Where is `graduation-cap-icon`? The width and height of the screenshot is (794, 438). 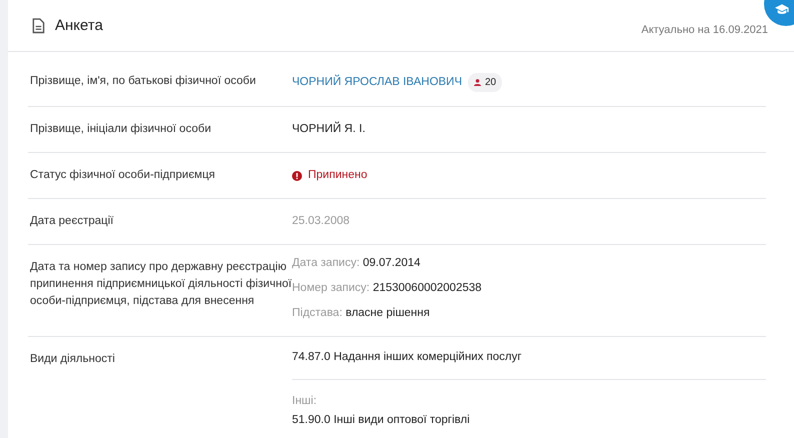
graduation-cap-icon is located at coordinates (782, 9).